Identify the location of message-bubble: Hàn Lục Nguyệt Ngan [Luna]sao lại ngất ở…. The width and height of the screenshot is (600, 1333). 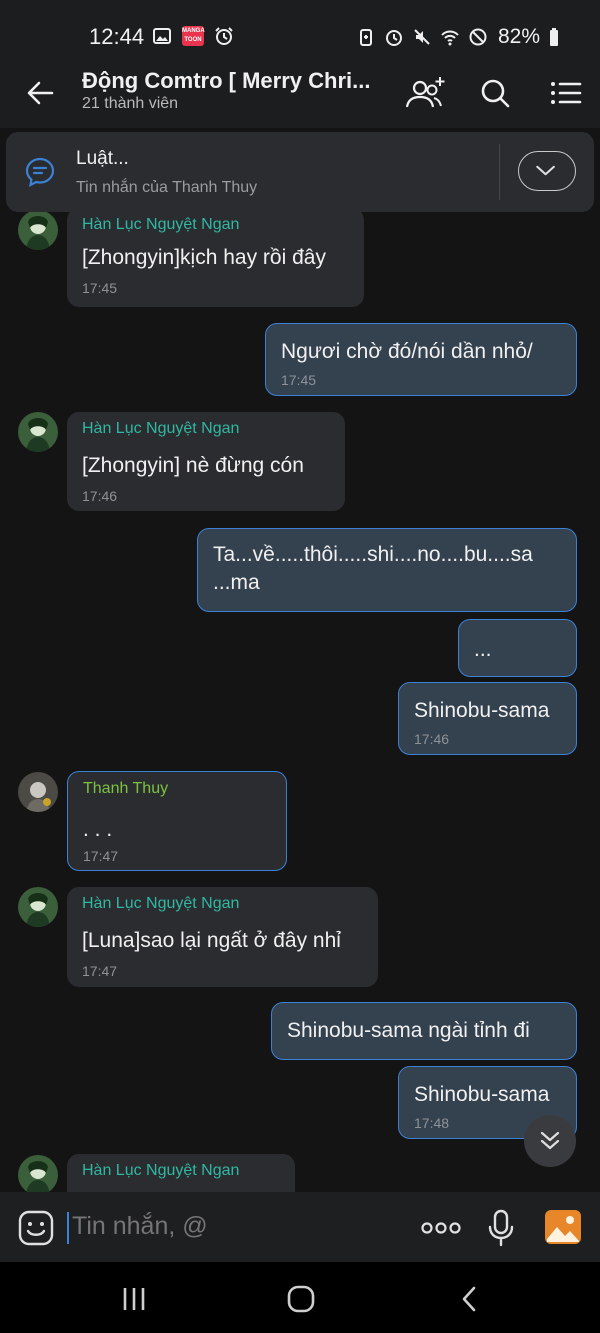
(222, 937).